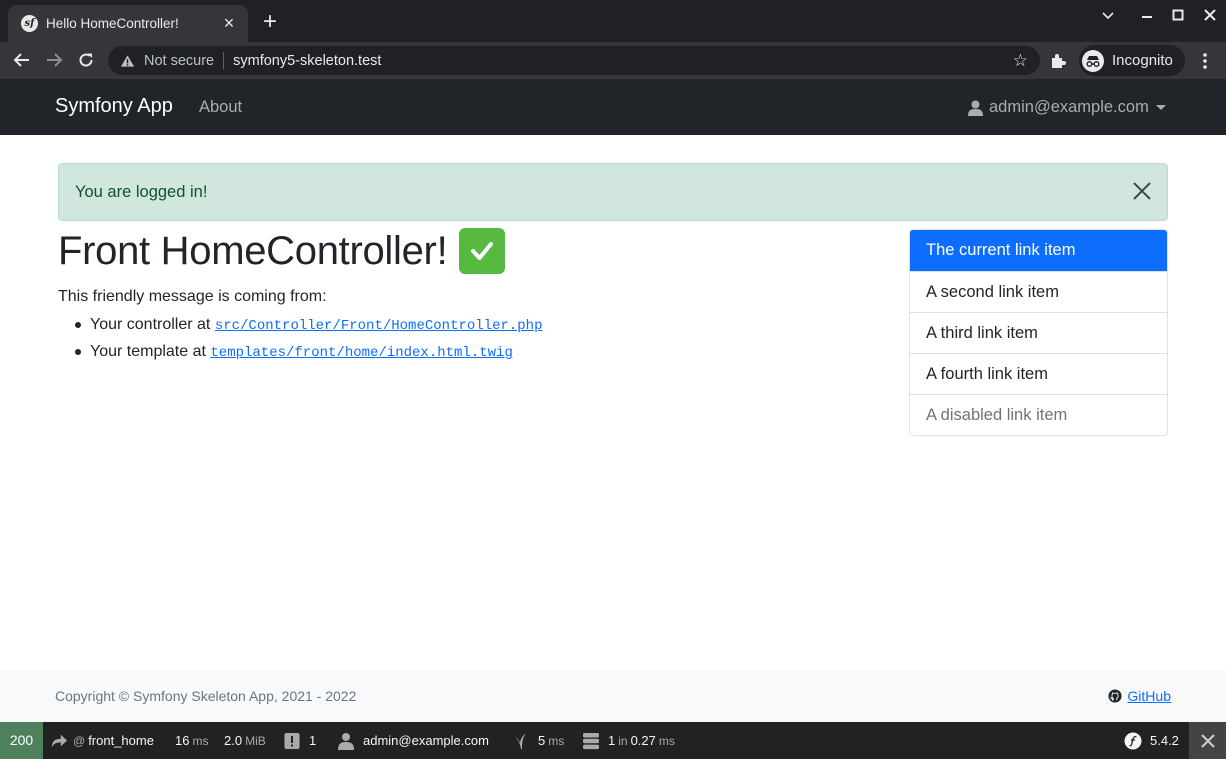 The image size is (1226, 759). What do you see at coordinates (1160, 107) in the screenshot?
I see `dropdown-caret-icon` at bounding box center [1160, 107].